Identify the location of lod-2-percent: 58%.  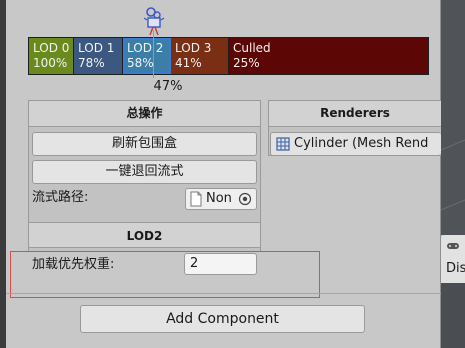
(140, 63).